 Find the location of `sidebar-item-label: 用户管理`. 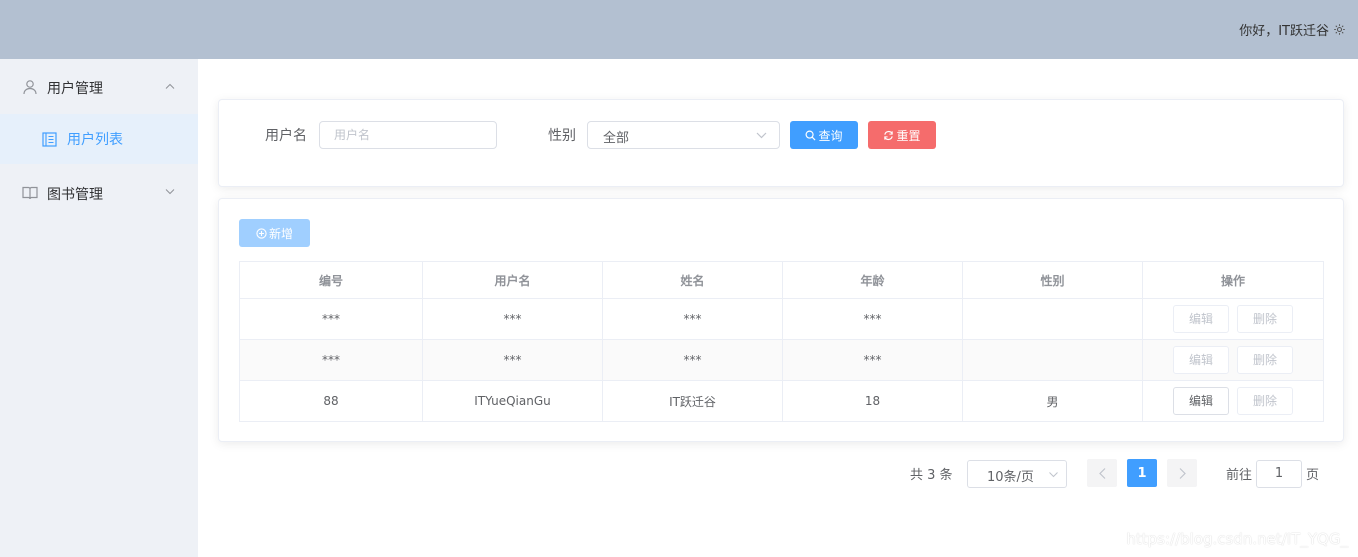

sidebar-item-label: 用户管理 is located at coordinates (75, 89).